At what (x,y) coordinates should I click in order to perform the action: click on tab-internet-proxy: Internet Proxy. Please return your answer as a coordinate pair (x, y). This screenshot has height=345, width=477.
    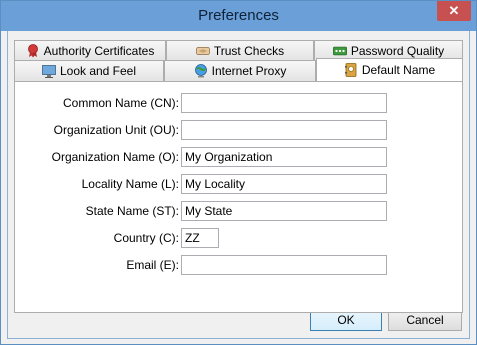
    Looking at the image, I should click on (240, 70).